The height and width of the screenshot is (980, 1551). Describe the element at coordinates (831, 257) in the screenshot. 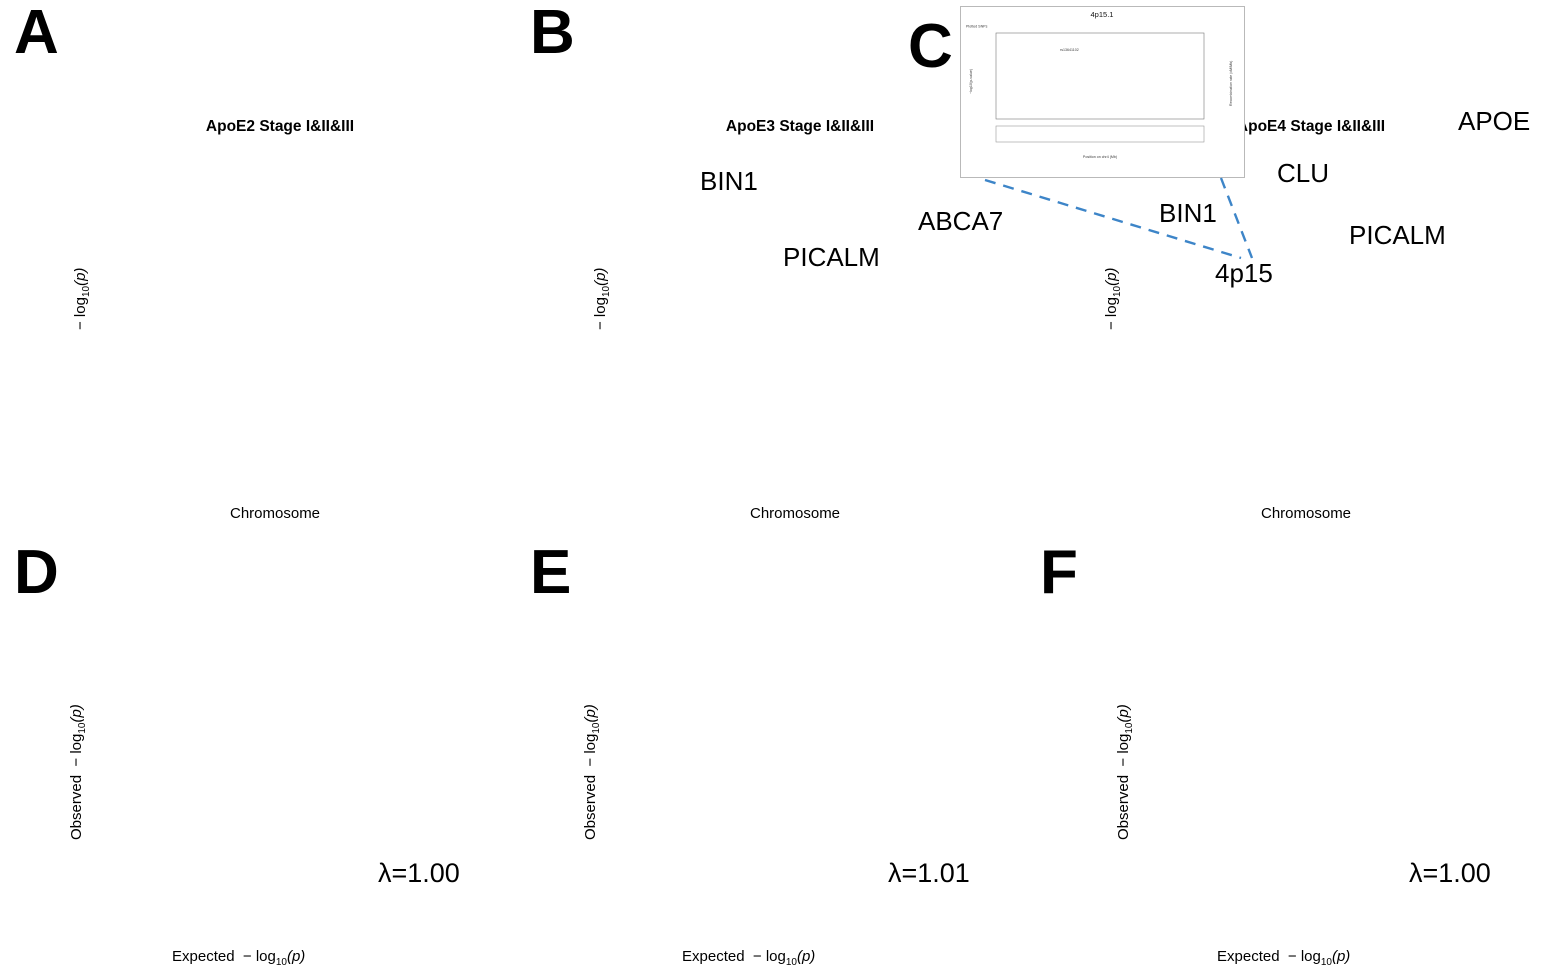

I see `gene-label-picalm-b: PICALM` at that location.